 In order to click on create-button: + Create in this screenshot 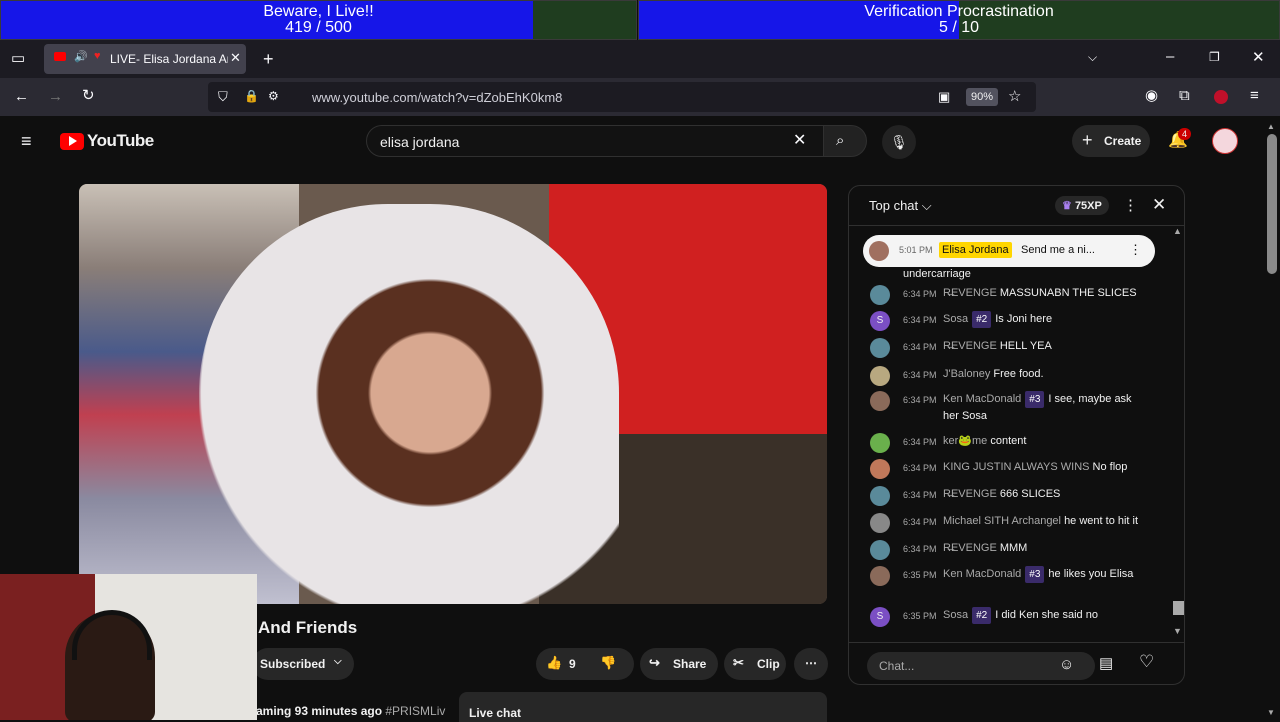, I will do `click(1111, 141)`.